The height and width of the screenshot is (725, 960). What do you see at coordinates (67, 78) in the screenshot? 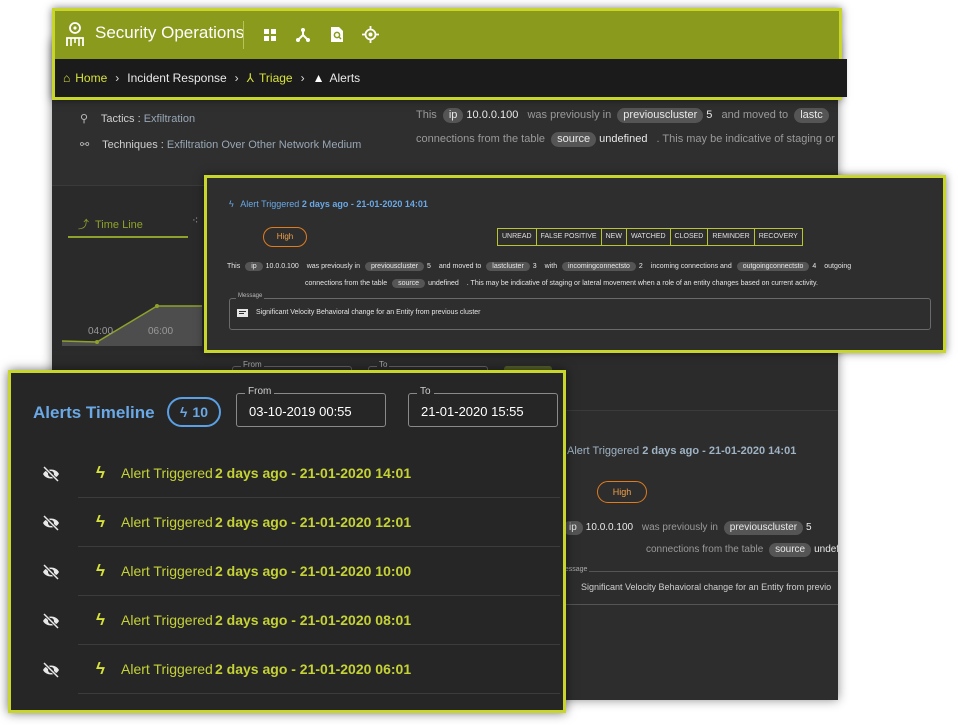
I see `home-icon: ⌂` at bounding box center [67, 78].